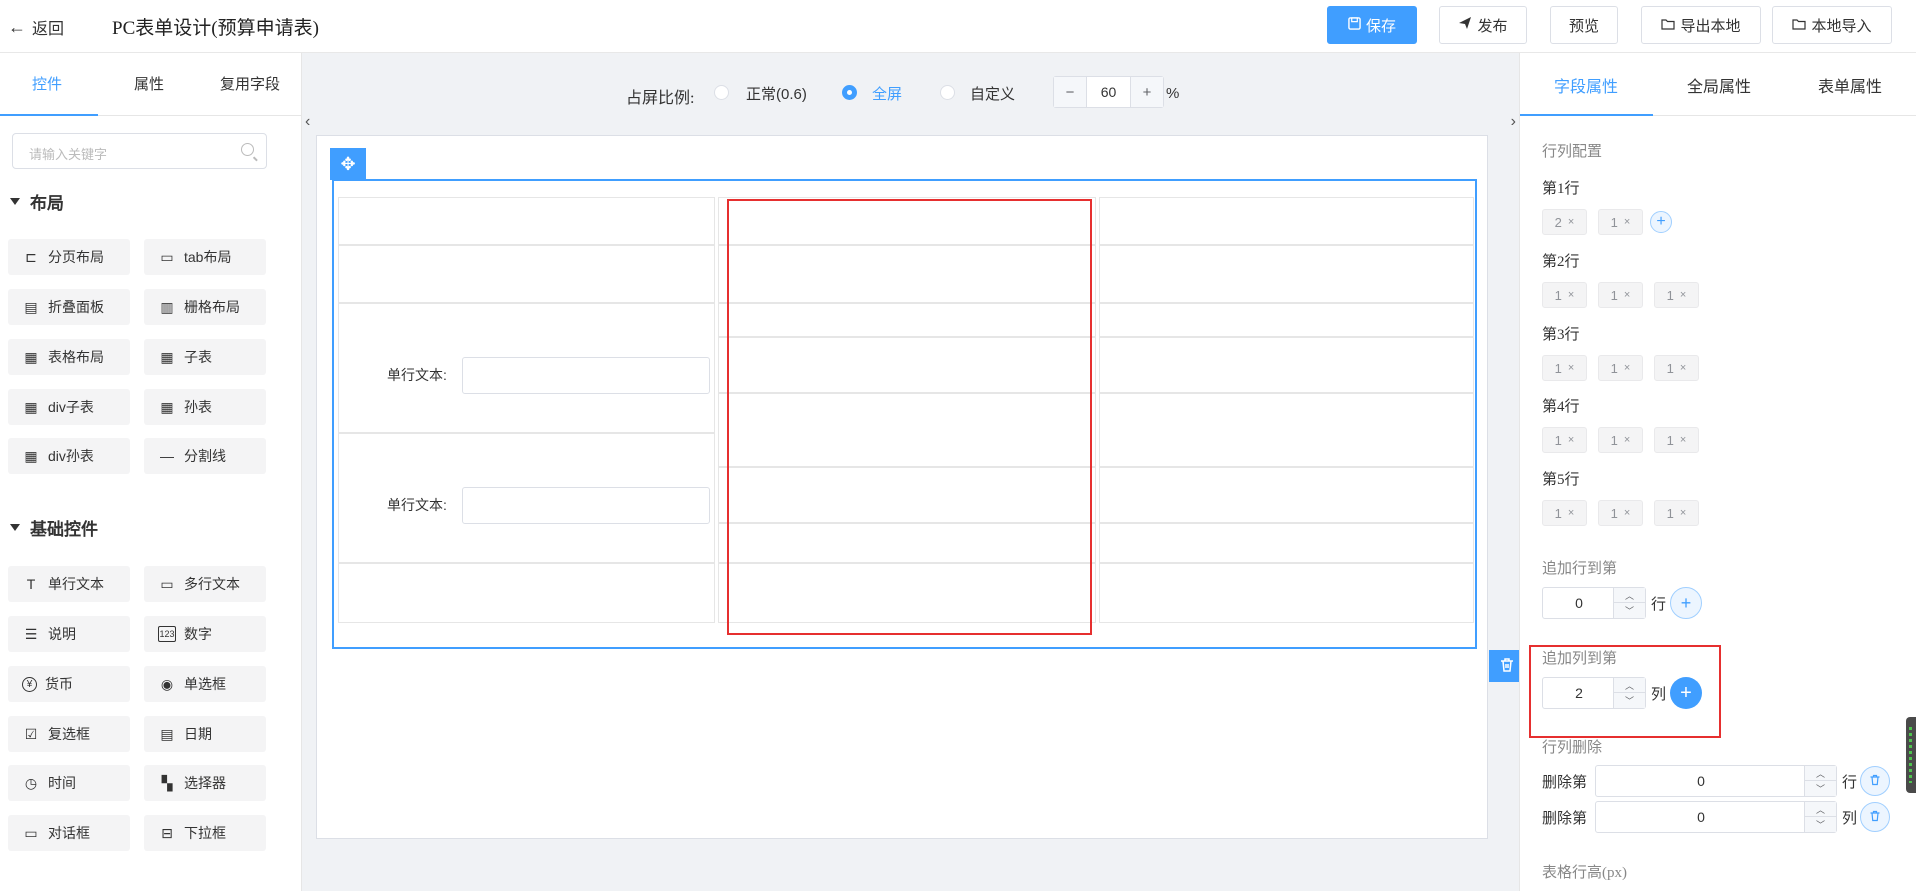  Describe the element at coordinates (205, 257) in the screenshot. I see `component-tab-layout: ▭ tab布局` at that location.